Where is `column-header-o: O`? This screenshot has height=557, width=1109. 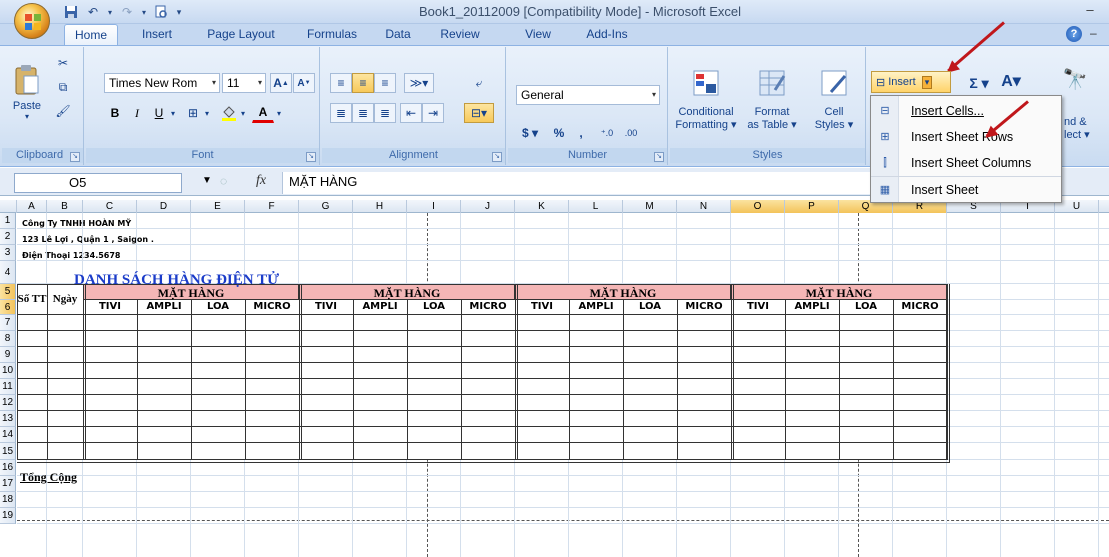
column-header-o: O is located at coordinates (758, 206).